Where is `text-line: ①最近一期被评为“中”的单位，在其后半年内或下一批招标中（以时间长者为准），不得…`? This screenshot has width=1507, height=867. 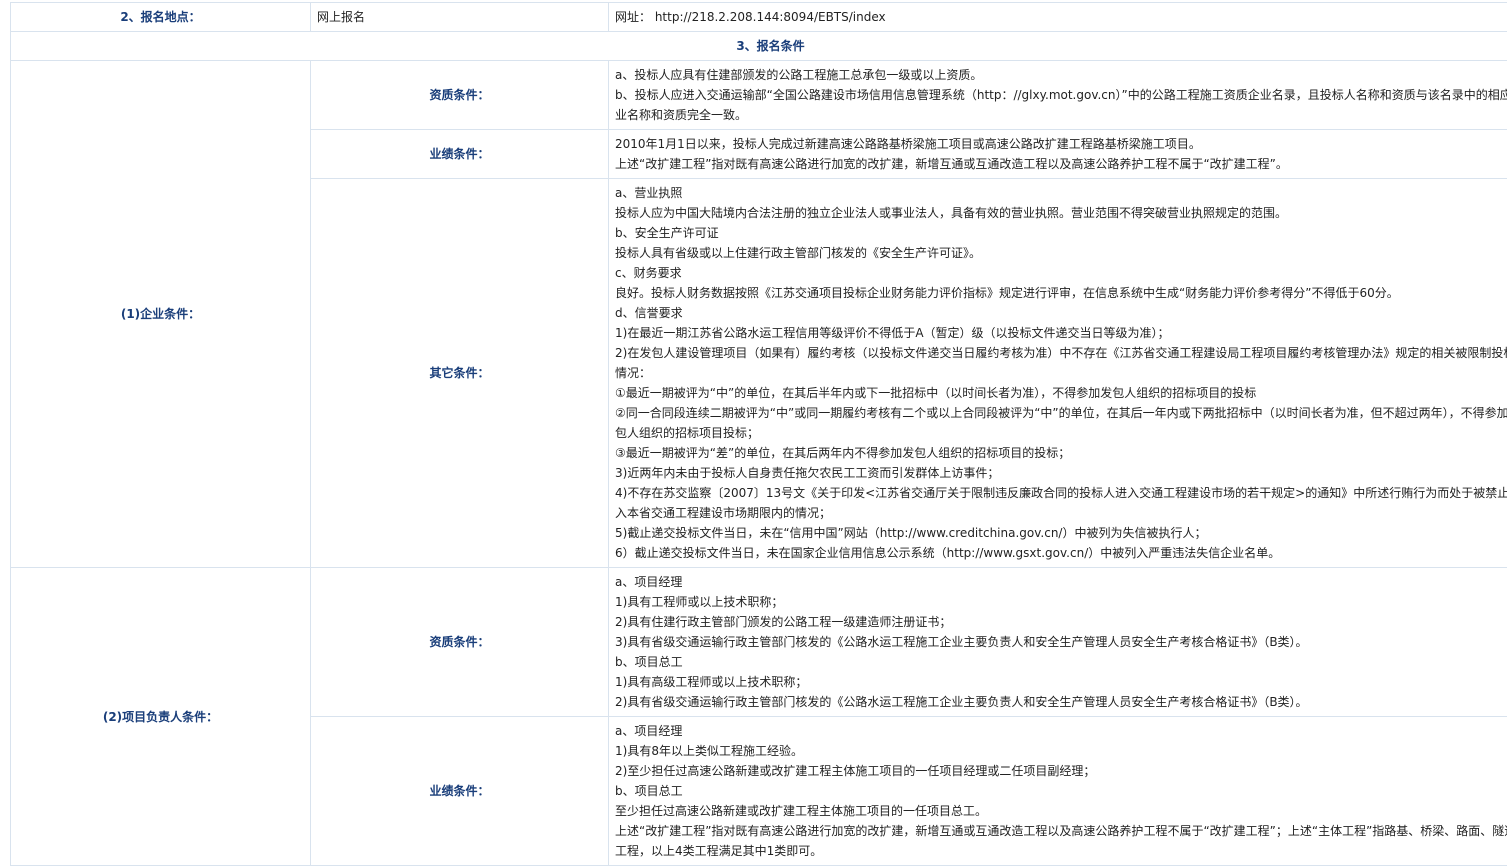 text-line: ①最近一期被评为“中”的单位，在其后半年内或下一批招标中（以时间长者为准），不得… is located at coordinates (936, 393).